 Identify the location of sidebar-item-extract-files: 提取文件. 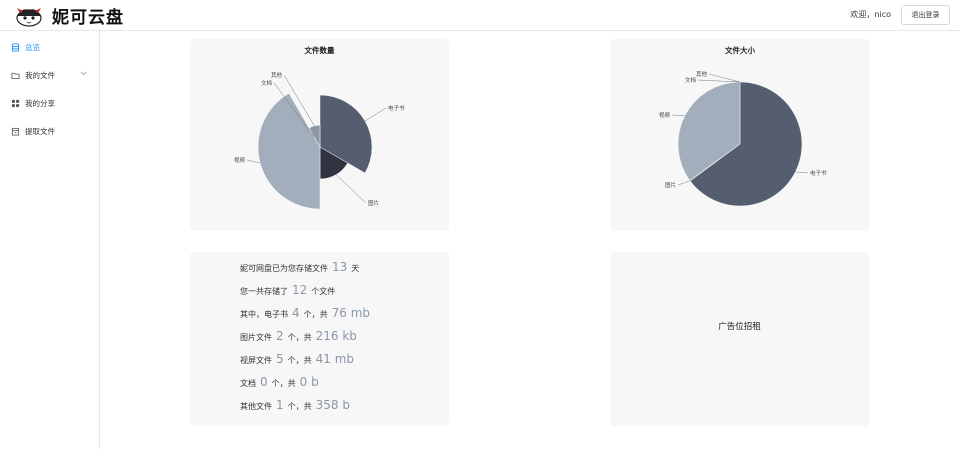
(49, 131).